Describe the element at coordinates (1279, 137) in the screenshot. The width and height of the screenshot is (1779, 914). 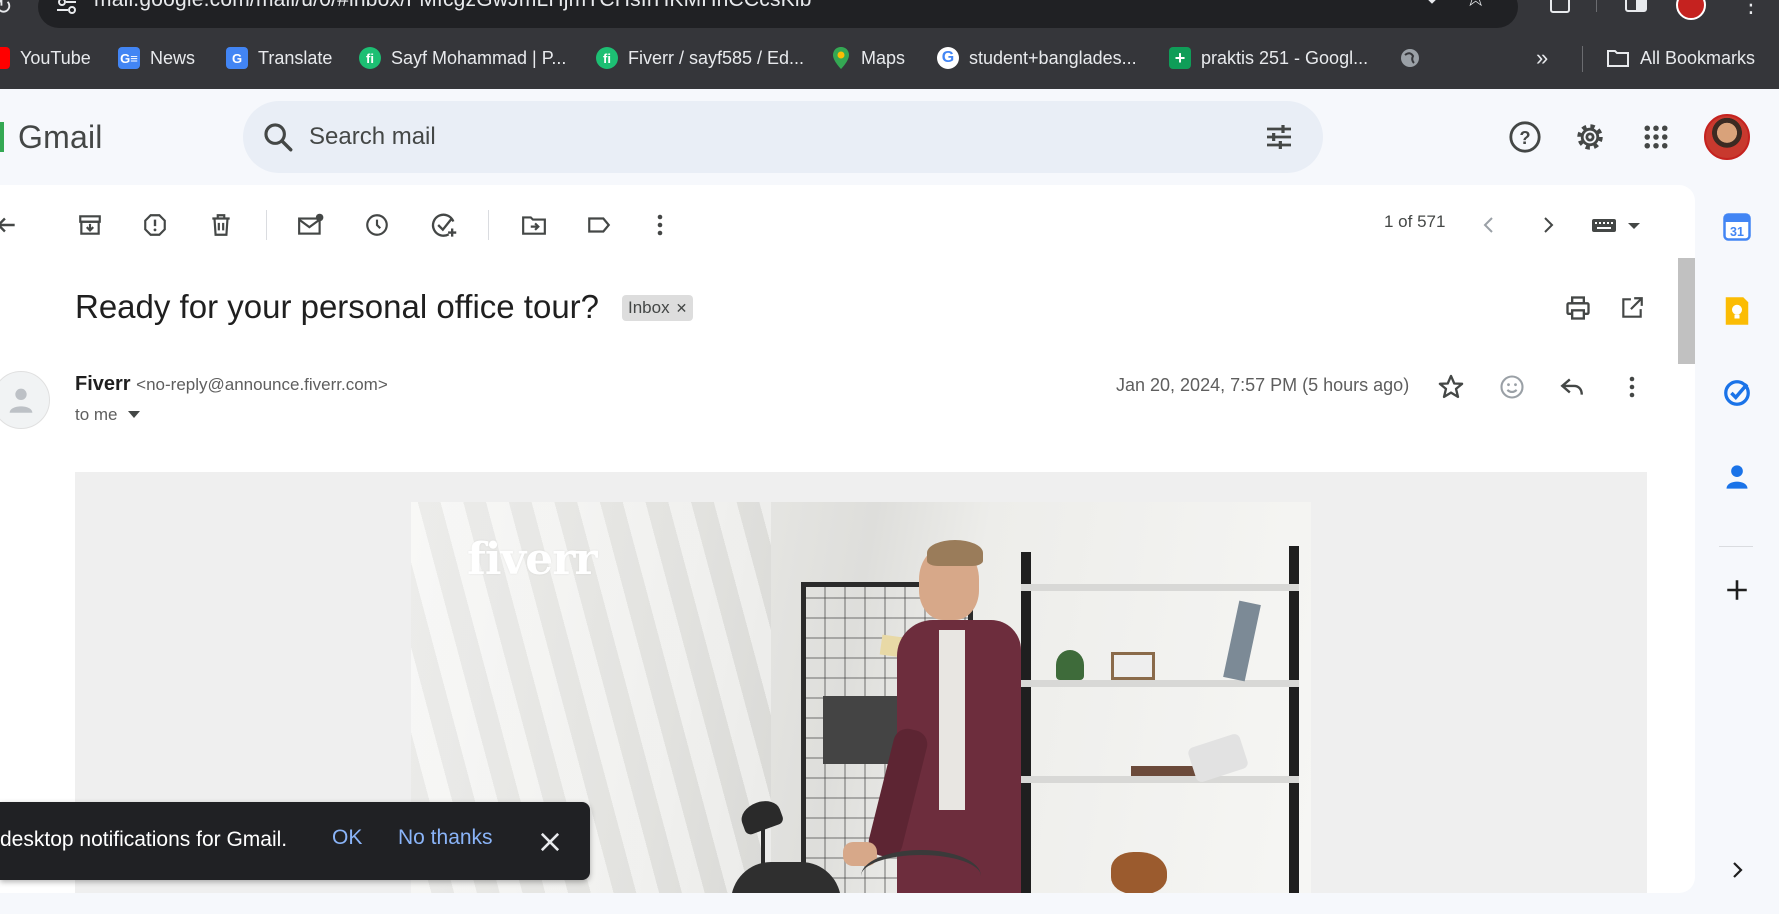
I see `search-options-icon` at that location.